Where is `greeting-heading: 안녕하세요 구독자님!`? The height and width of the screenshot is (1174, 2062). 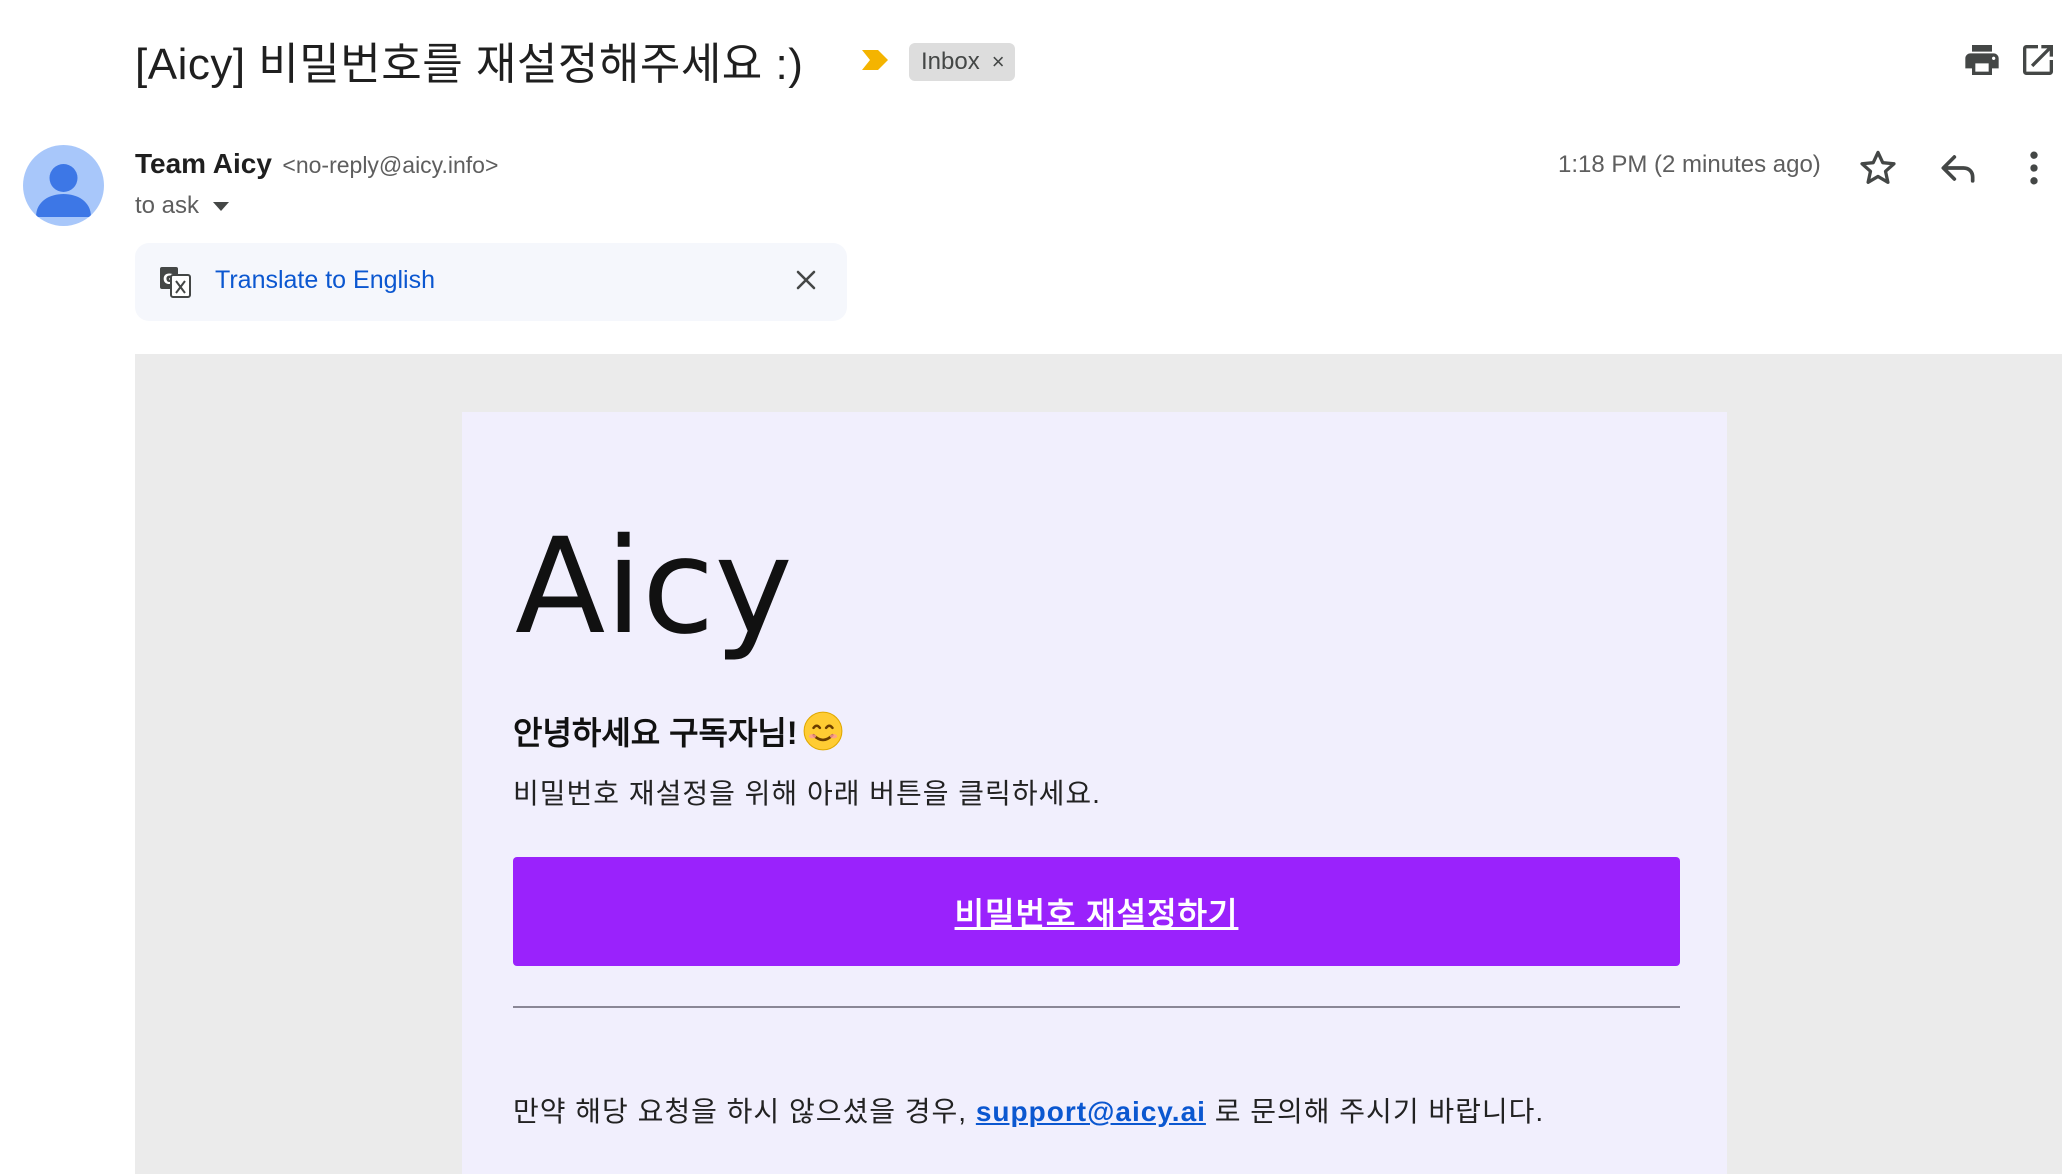 greeting-heading: 안녕하세요 구독자님! is located at coordinates (678, 731).